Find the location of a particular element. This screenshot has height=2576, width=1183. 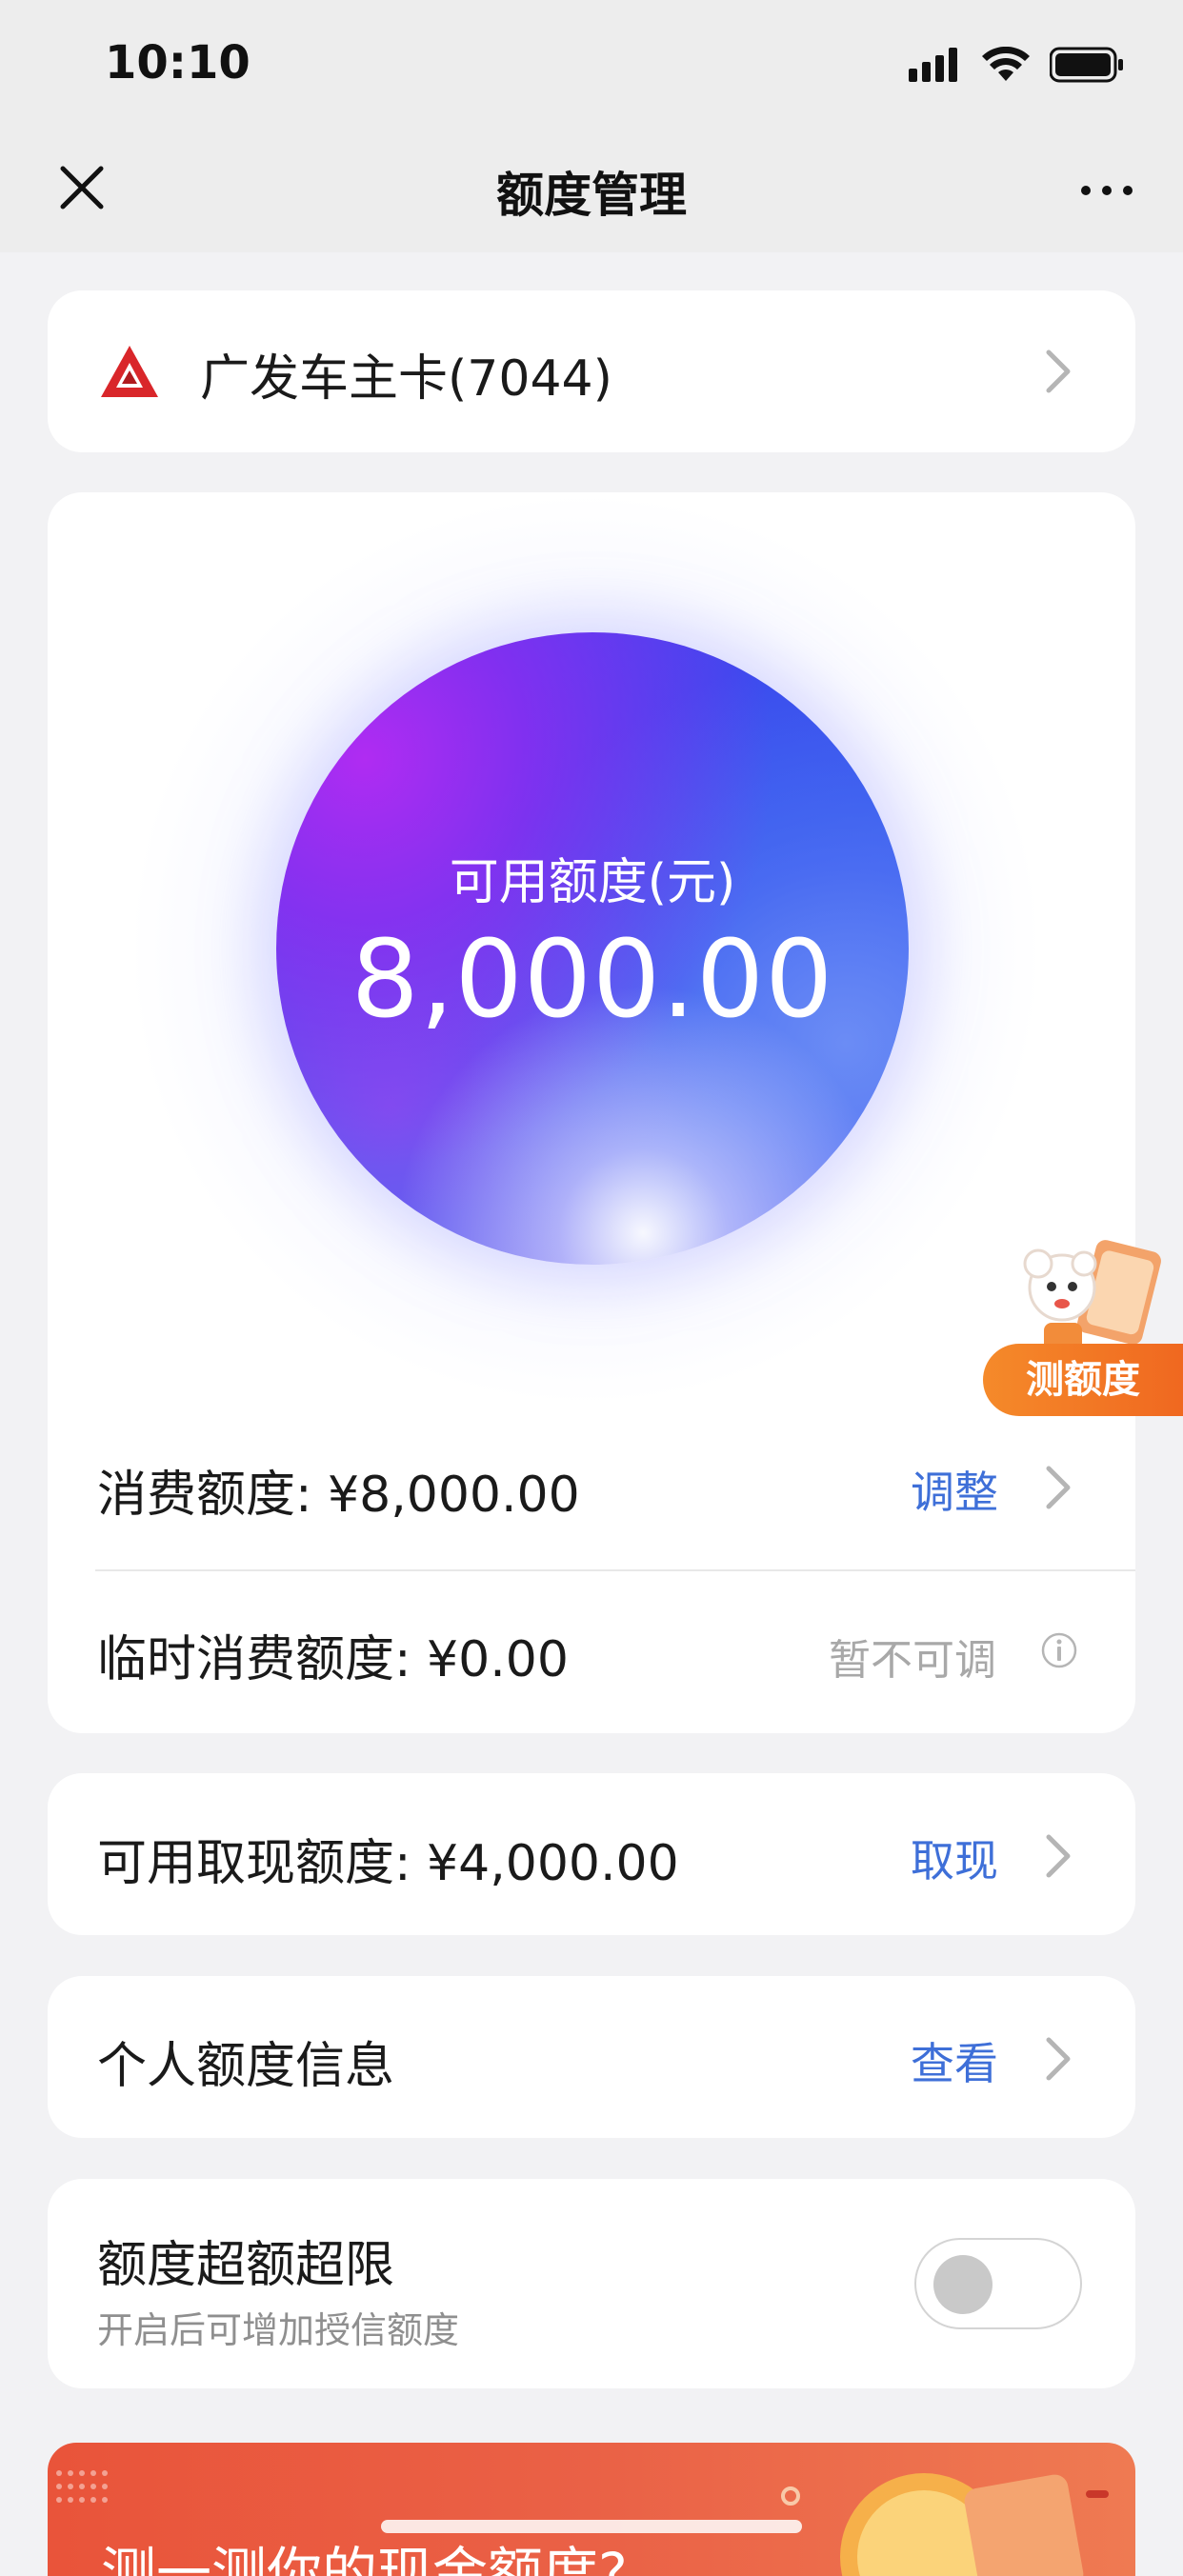

signal-icon is located at coordinates (933, 65).